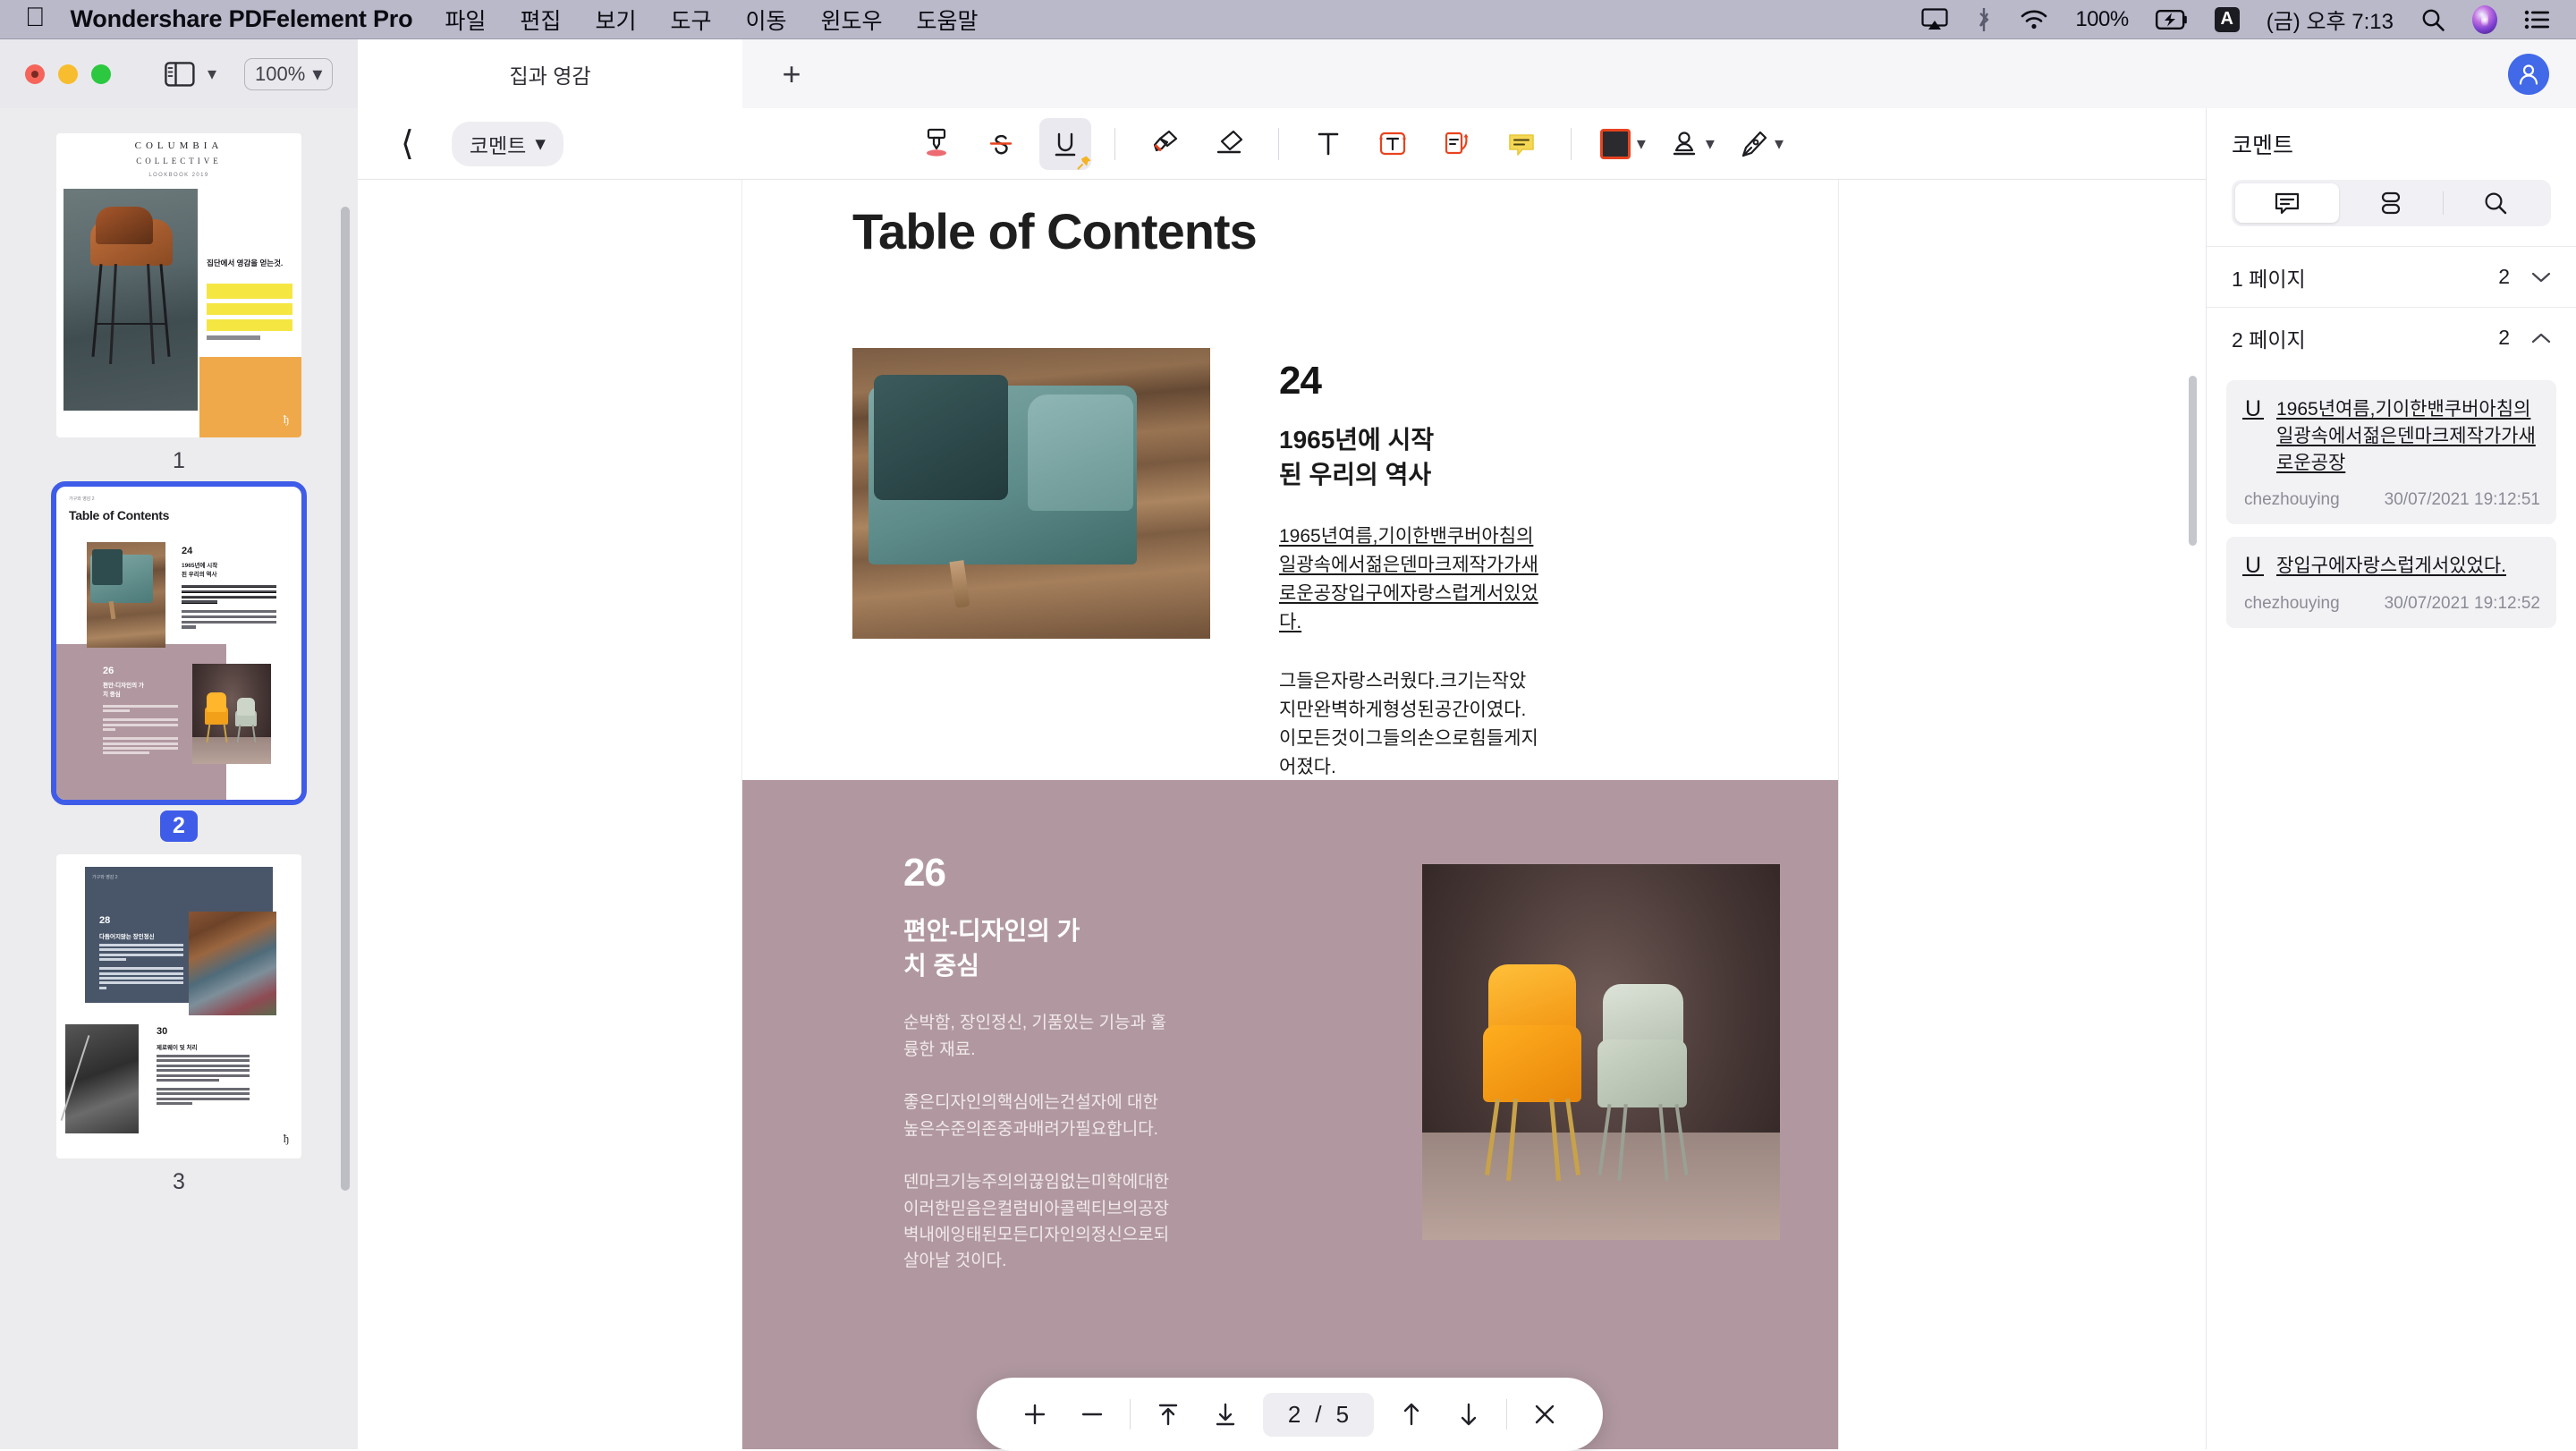 This screenshot has height=1451, width=2576. I want to click on bluetooth-icon, so click(1984, 19).